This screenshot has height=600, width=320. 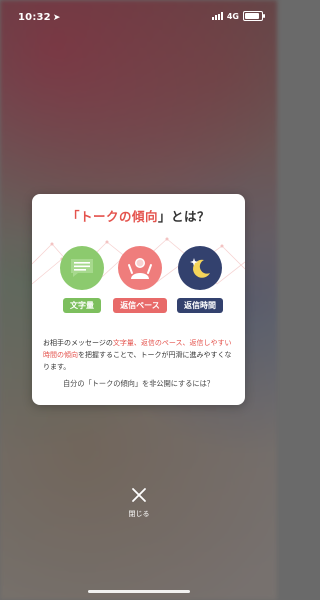 What do you see at coordinates (217, 16) in the screenshot?
I see `cellular-signal-icon` at bounding box center [217, 16].